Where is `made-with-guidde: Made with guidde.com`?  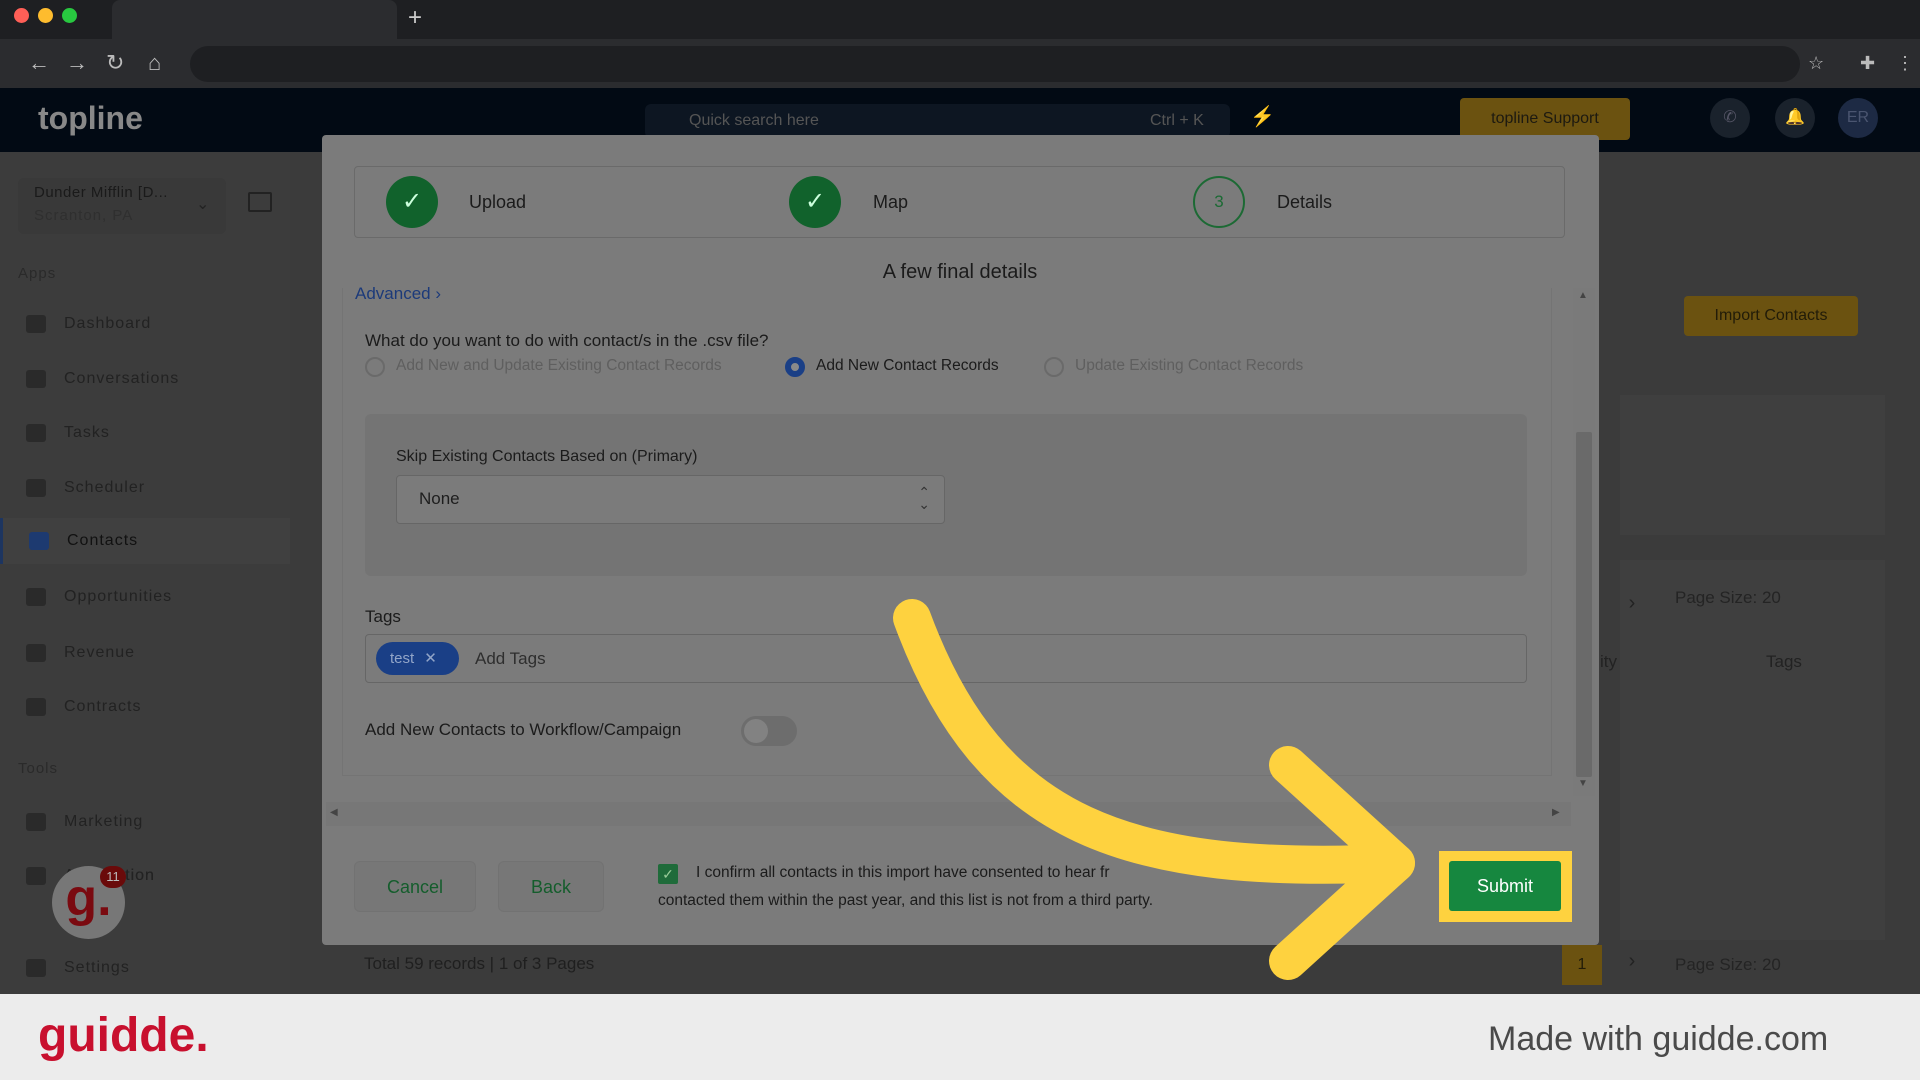
made-with-guidde: Made with guidde.com is located at coordinates (1658, 1039).